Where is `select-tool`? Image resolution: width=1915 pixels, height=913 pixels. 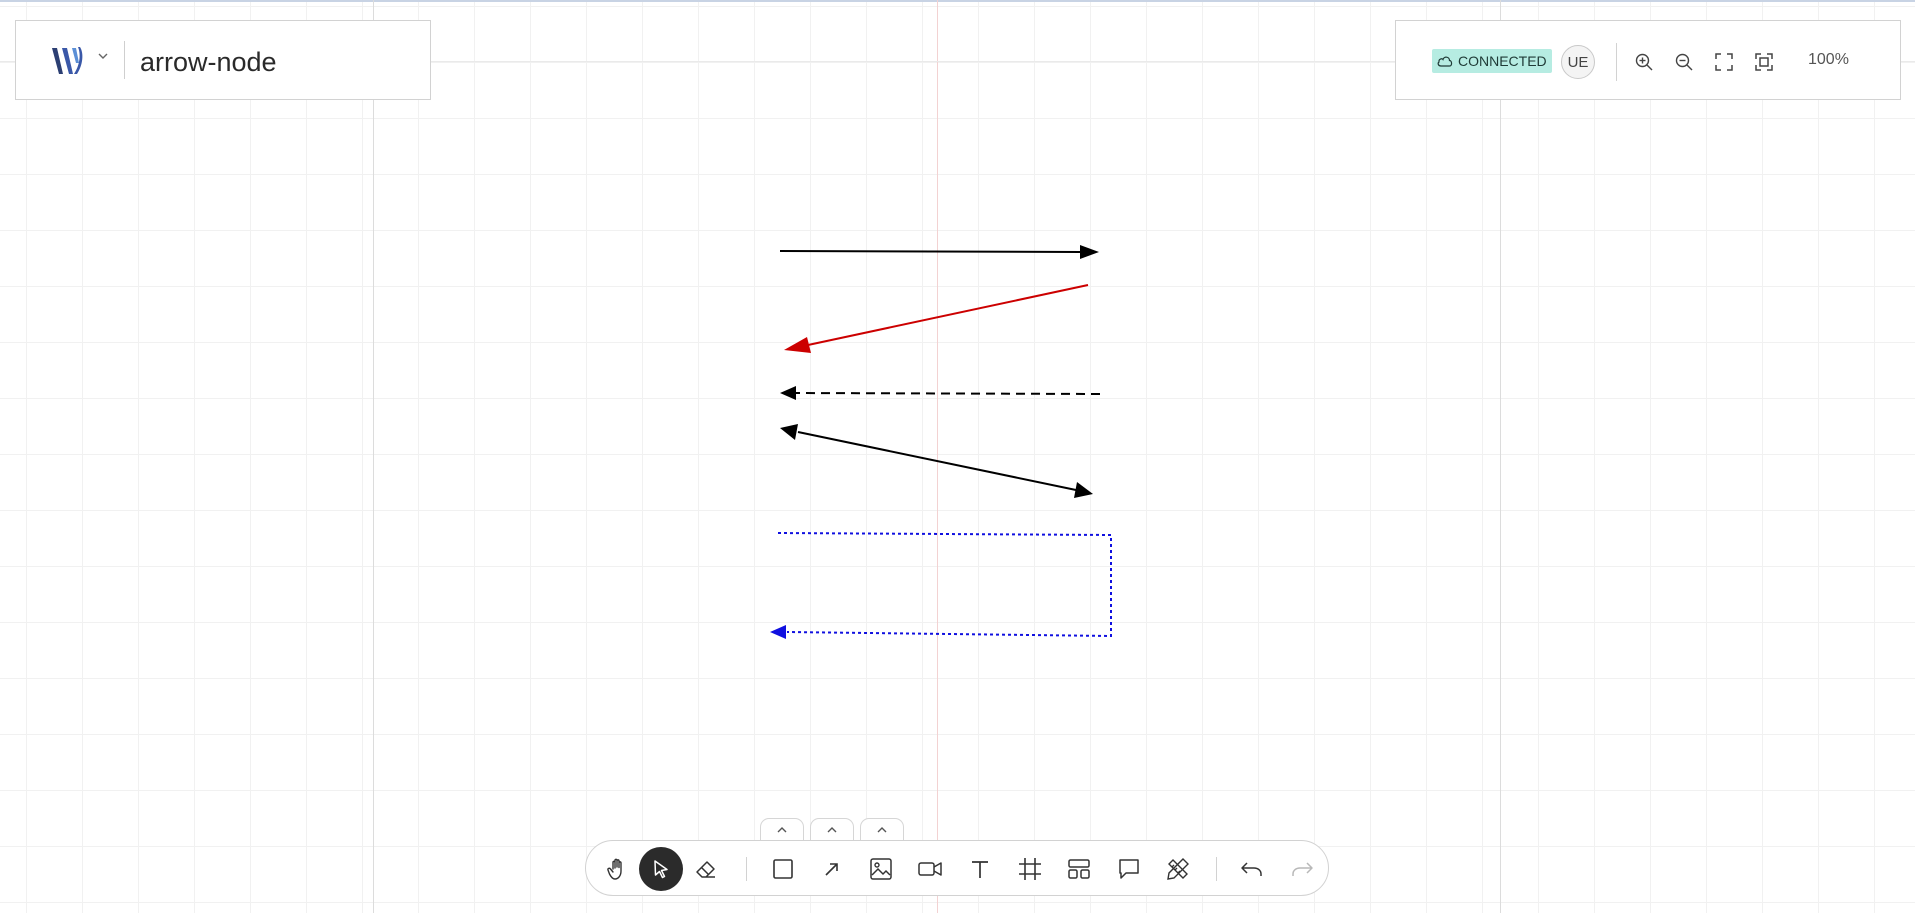
select-tool is located at coordinates (661, 869).